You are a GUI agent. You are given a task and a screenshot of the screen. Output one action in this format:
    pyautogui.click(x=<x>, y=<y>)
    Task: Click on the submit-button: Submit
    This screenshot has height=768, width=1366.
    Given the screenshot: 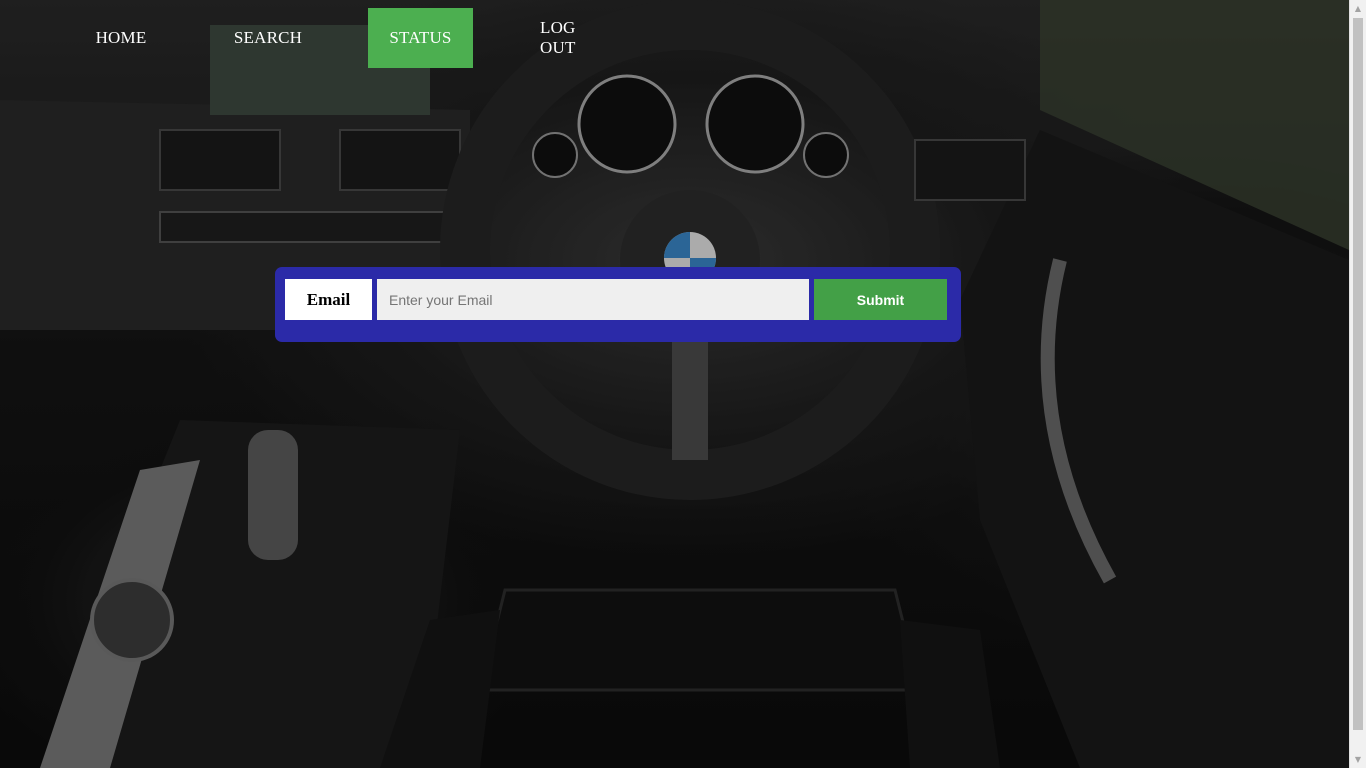 What is the action you would take?
    pyautogui.click(x=880, y=299)
    